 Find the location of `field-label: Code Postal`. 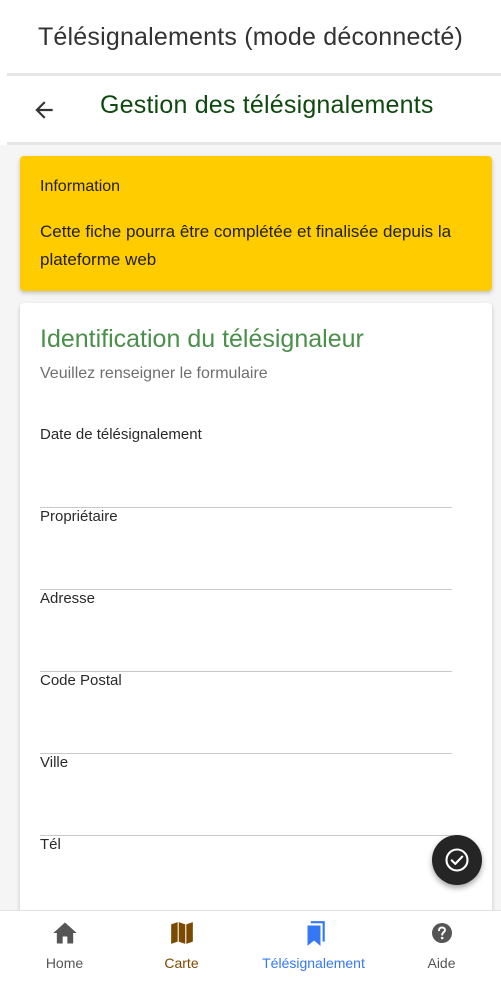

field-label: Code Postal is located at coordinates (81, 680).